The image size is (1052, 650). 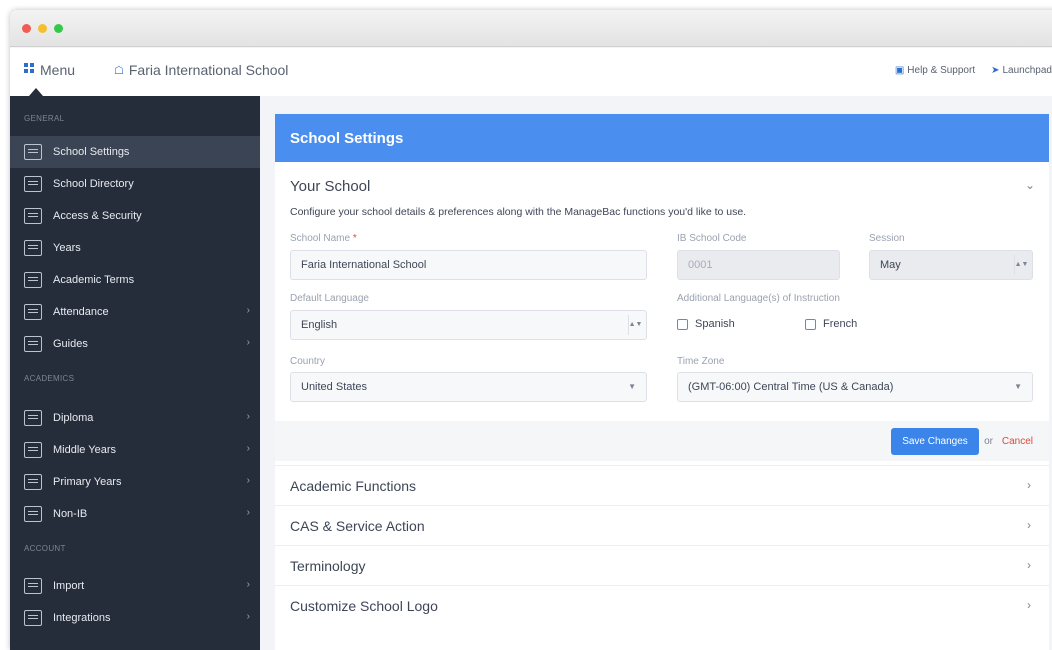 What do you see at coordinates (70, 344) in the screenshot?
I see `sidebar-item-label: Guides` at bounding box center [70, 344].